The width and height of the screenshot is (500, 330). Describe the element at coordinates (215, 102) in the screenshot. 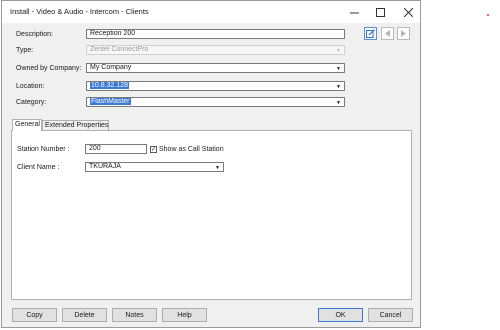

I see `category-select: FlashMaster ▼` at that location.